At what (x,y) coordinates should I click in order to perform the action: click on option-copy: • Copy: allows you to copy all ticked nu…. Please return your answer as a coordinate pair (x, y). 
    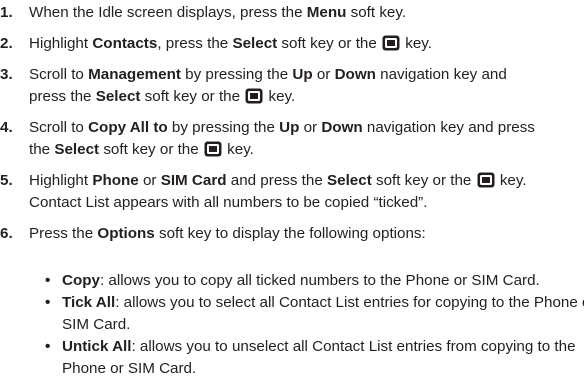
    Looking at the image, I should click on (292, 281).